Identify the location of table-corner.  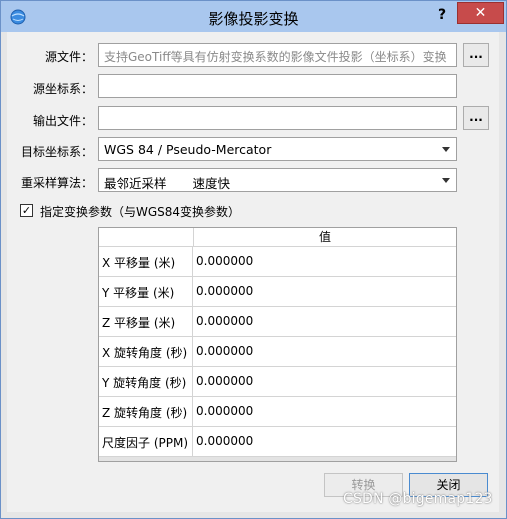
(146, 237).